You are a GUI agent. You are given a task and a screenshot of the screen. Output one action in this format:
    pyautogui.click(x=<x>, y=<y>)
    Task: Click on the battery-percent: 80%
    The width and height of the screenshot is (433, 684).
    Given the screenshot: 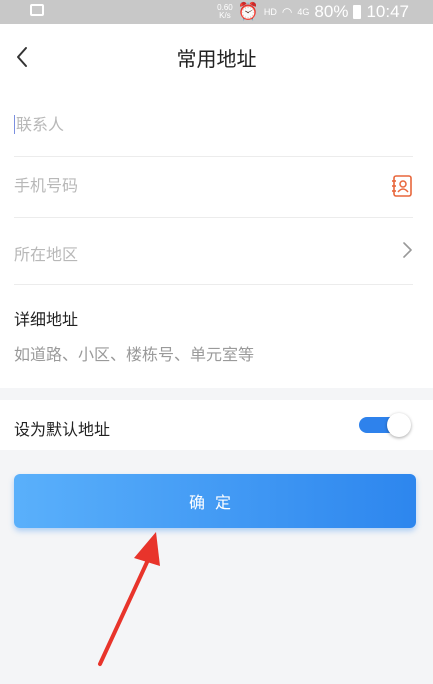 What is the action you would take?
    pyautogui.click(x=331, y=11)
    